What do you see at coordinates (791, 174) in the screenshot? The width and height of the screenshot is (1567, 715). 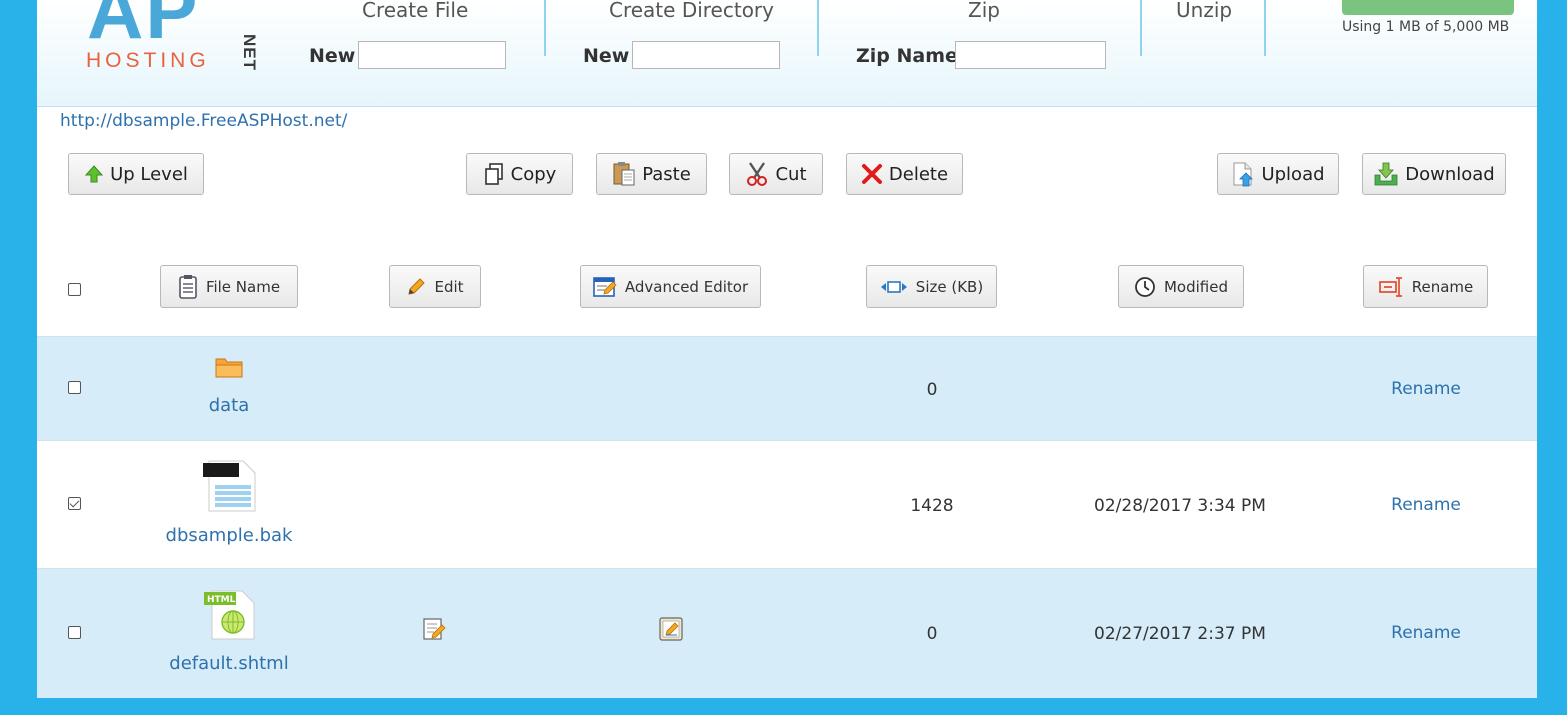 I see `cut-label: Cut` at bounding box center [791, 174].